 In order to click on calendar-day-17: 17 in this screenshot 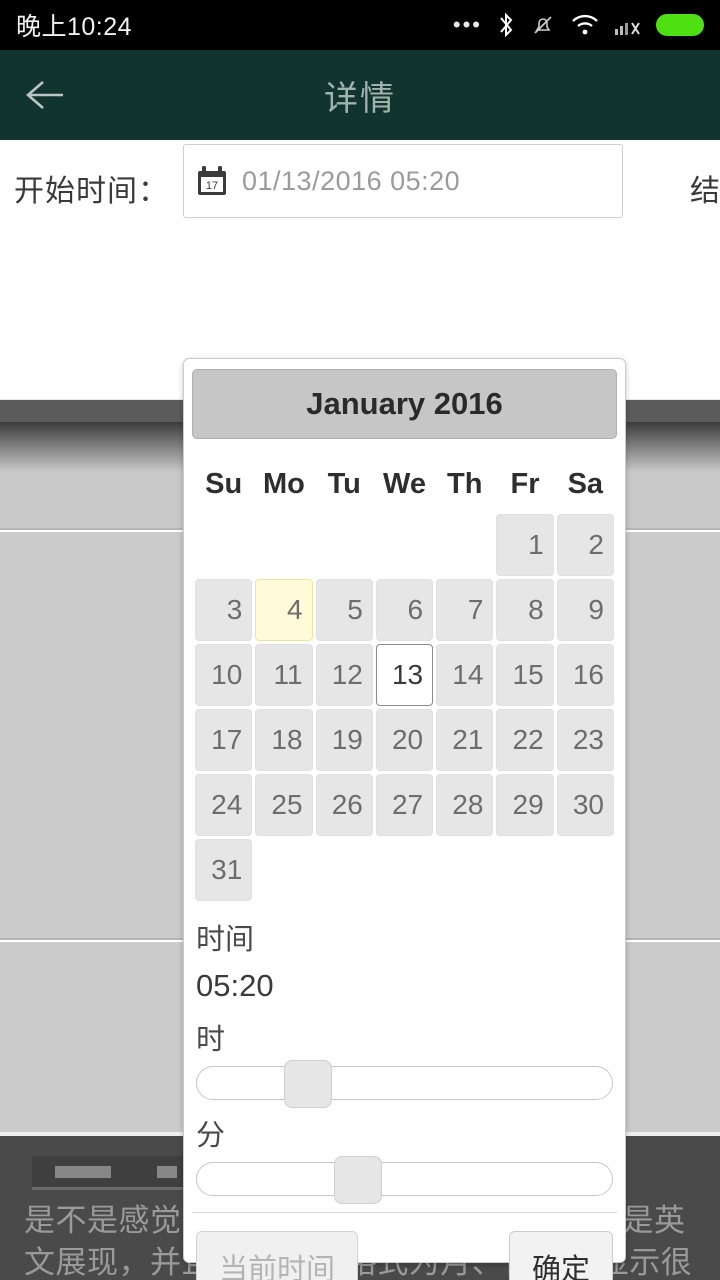, I will do `click(224, 740)`.